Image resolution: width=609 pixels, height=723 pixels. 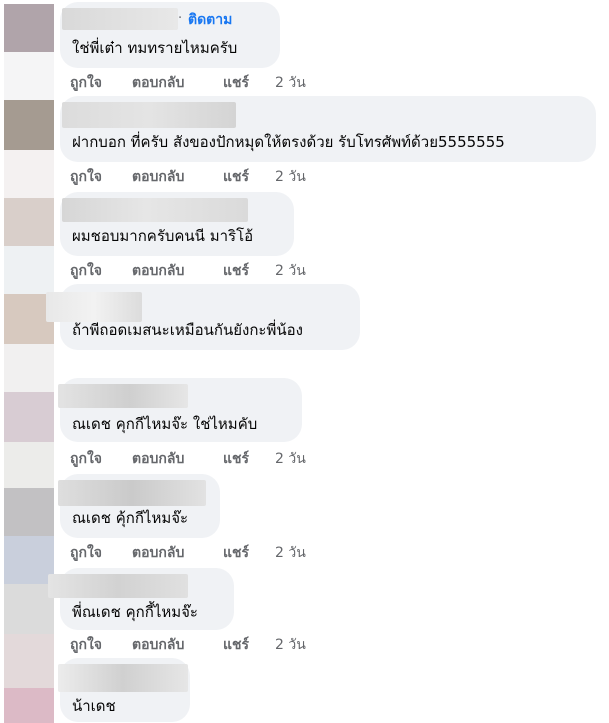 What do you see at coordinates (187, 330) in the screenshot?
I see `comment-text: ถ้าพีถอดเมสนะเหมือนกันยังกะพี่น้อง` at bounding box center [187, 330].